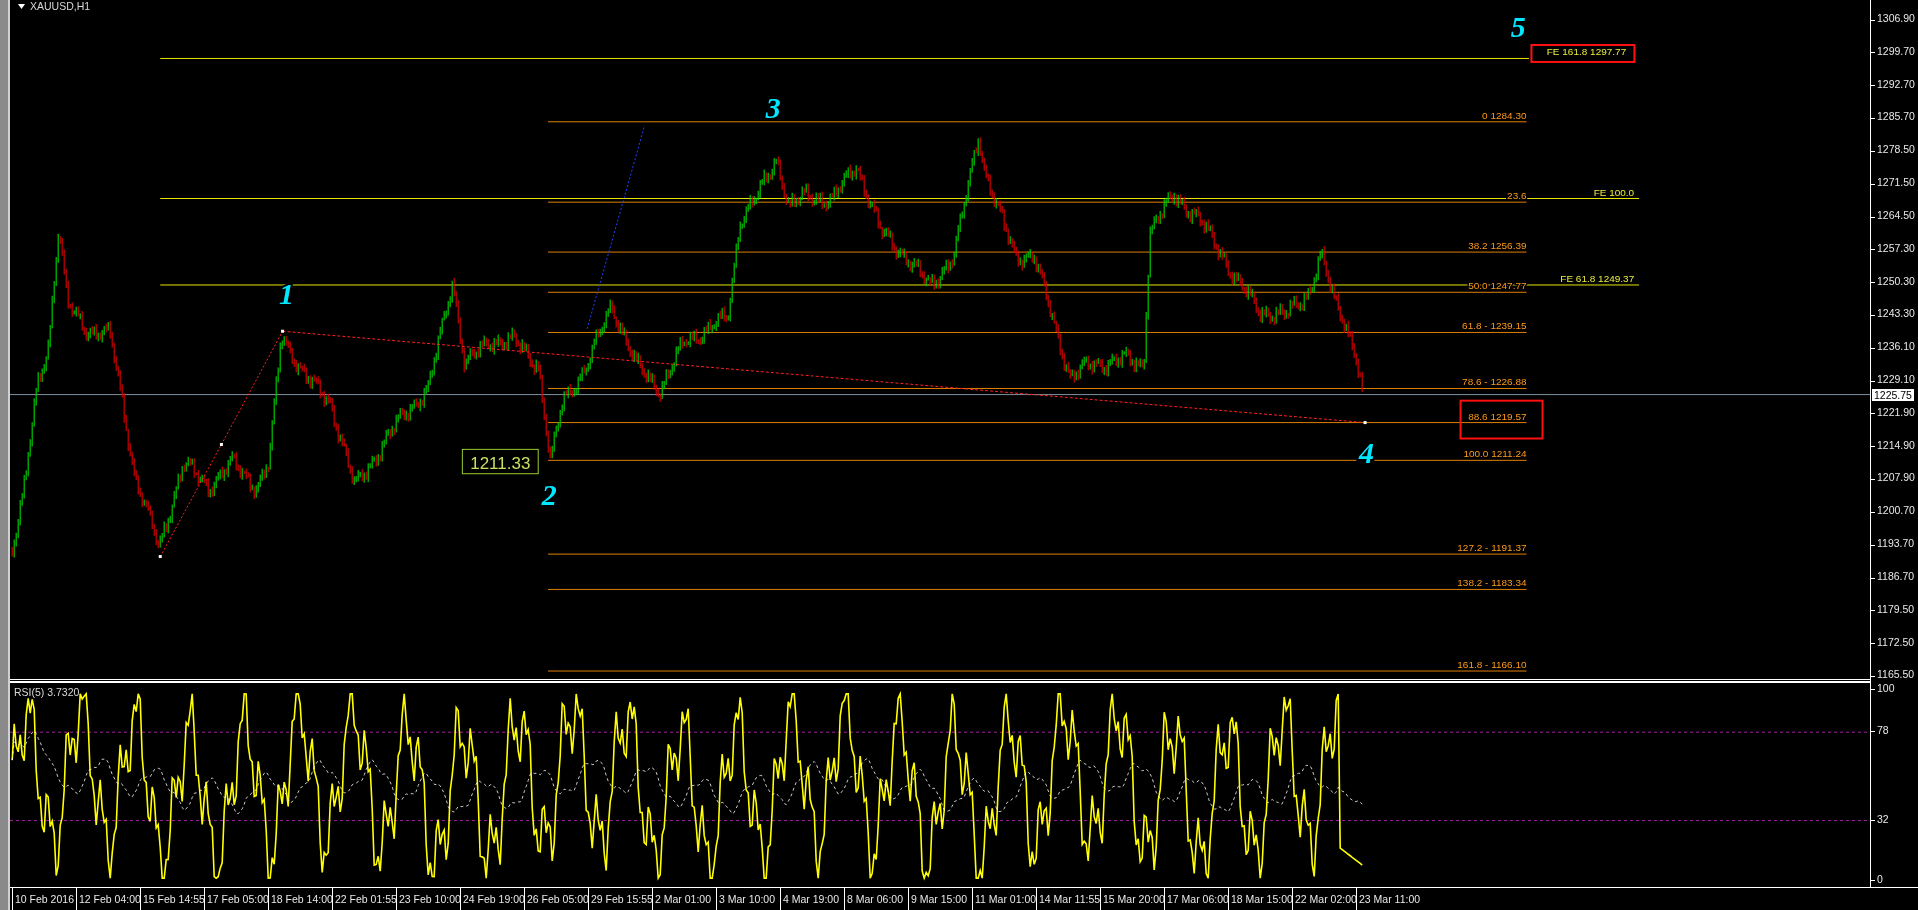 The image size is (1918, 910). What do you see at coordinates (1896, 214) in the screenshot?
I see `price-axis-label: 1264.50` at bounding box center [1896, 214].